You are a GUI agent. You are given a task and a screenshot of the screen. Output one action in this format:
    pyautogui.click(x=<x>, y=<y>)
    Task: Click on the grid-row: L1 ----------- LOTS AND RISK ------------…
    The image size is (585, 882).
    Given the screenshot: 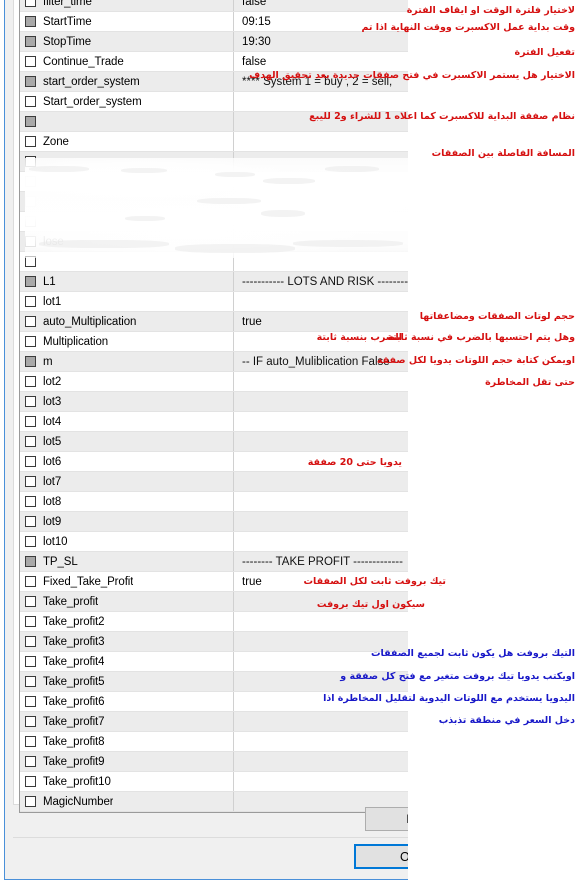 What is the action you would take?
    pyautogui.click(x=234, y=282)
    